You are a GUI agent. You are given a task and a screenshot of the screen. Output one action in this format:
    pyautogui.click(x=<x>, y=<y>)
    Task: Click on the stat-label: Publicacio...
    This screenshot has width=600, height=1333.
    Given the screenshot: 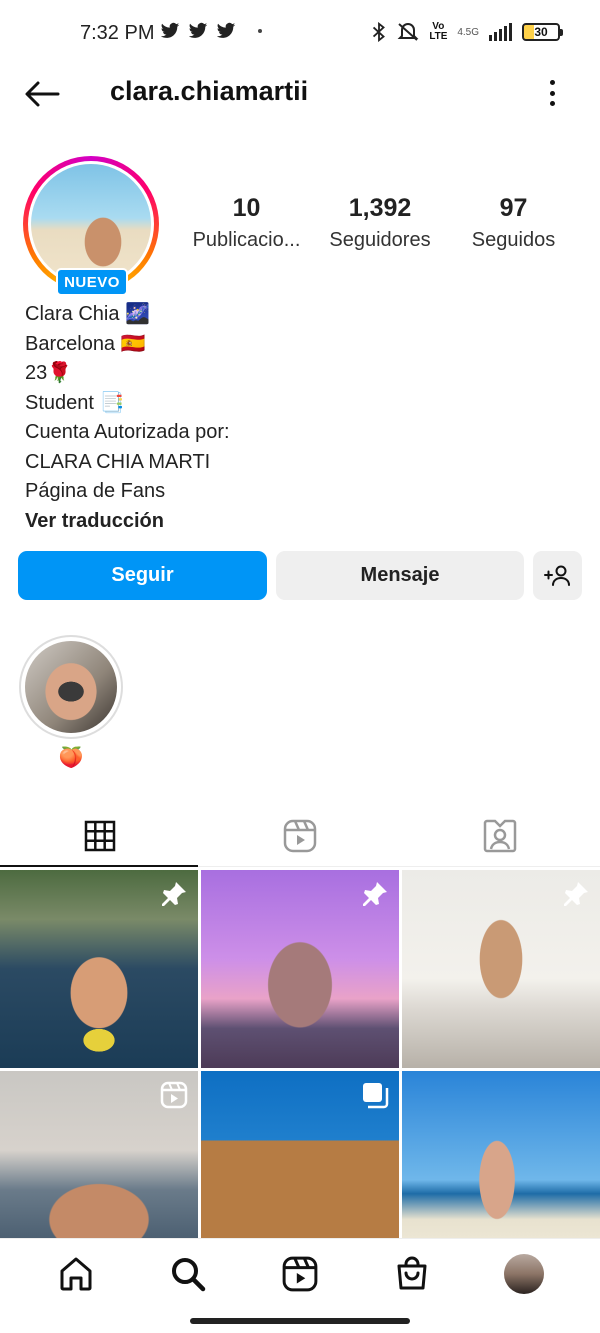 What is the action you would take?
    pyautogui.click(x=246, y=240)
    